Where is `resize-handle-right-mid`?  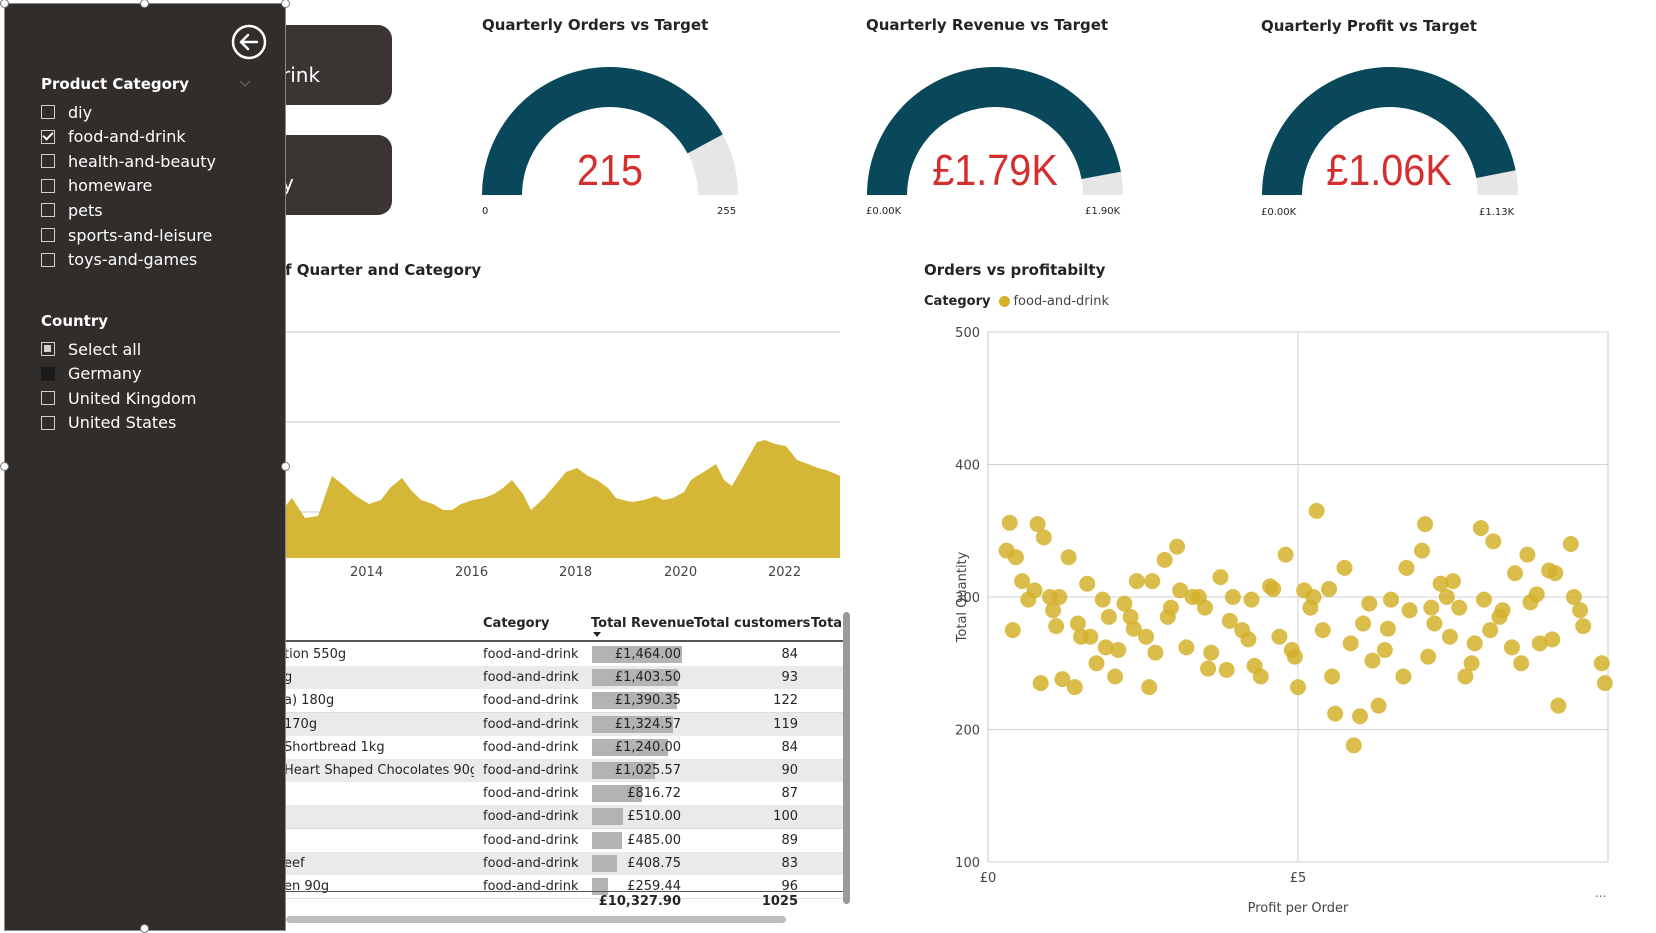
resize-handle-right-mid is located at coordinates (285, 466).